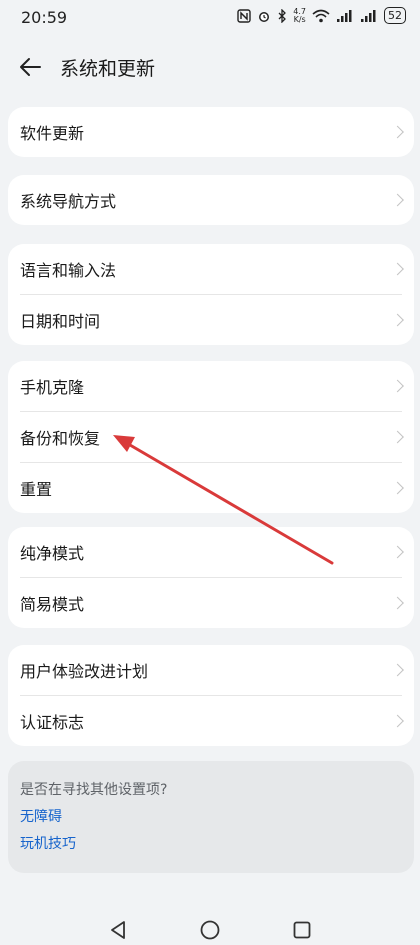  Describe the element at coordinates (84, 671) in the screenshot. I see `user-experience-label: 用户体验改进计划` at that location.